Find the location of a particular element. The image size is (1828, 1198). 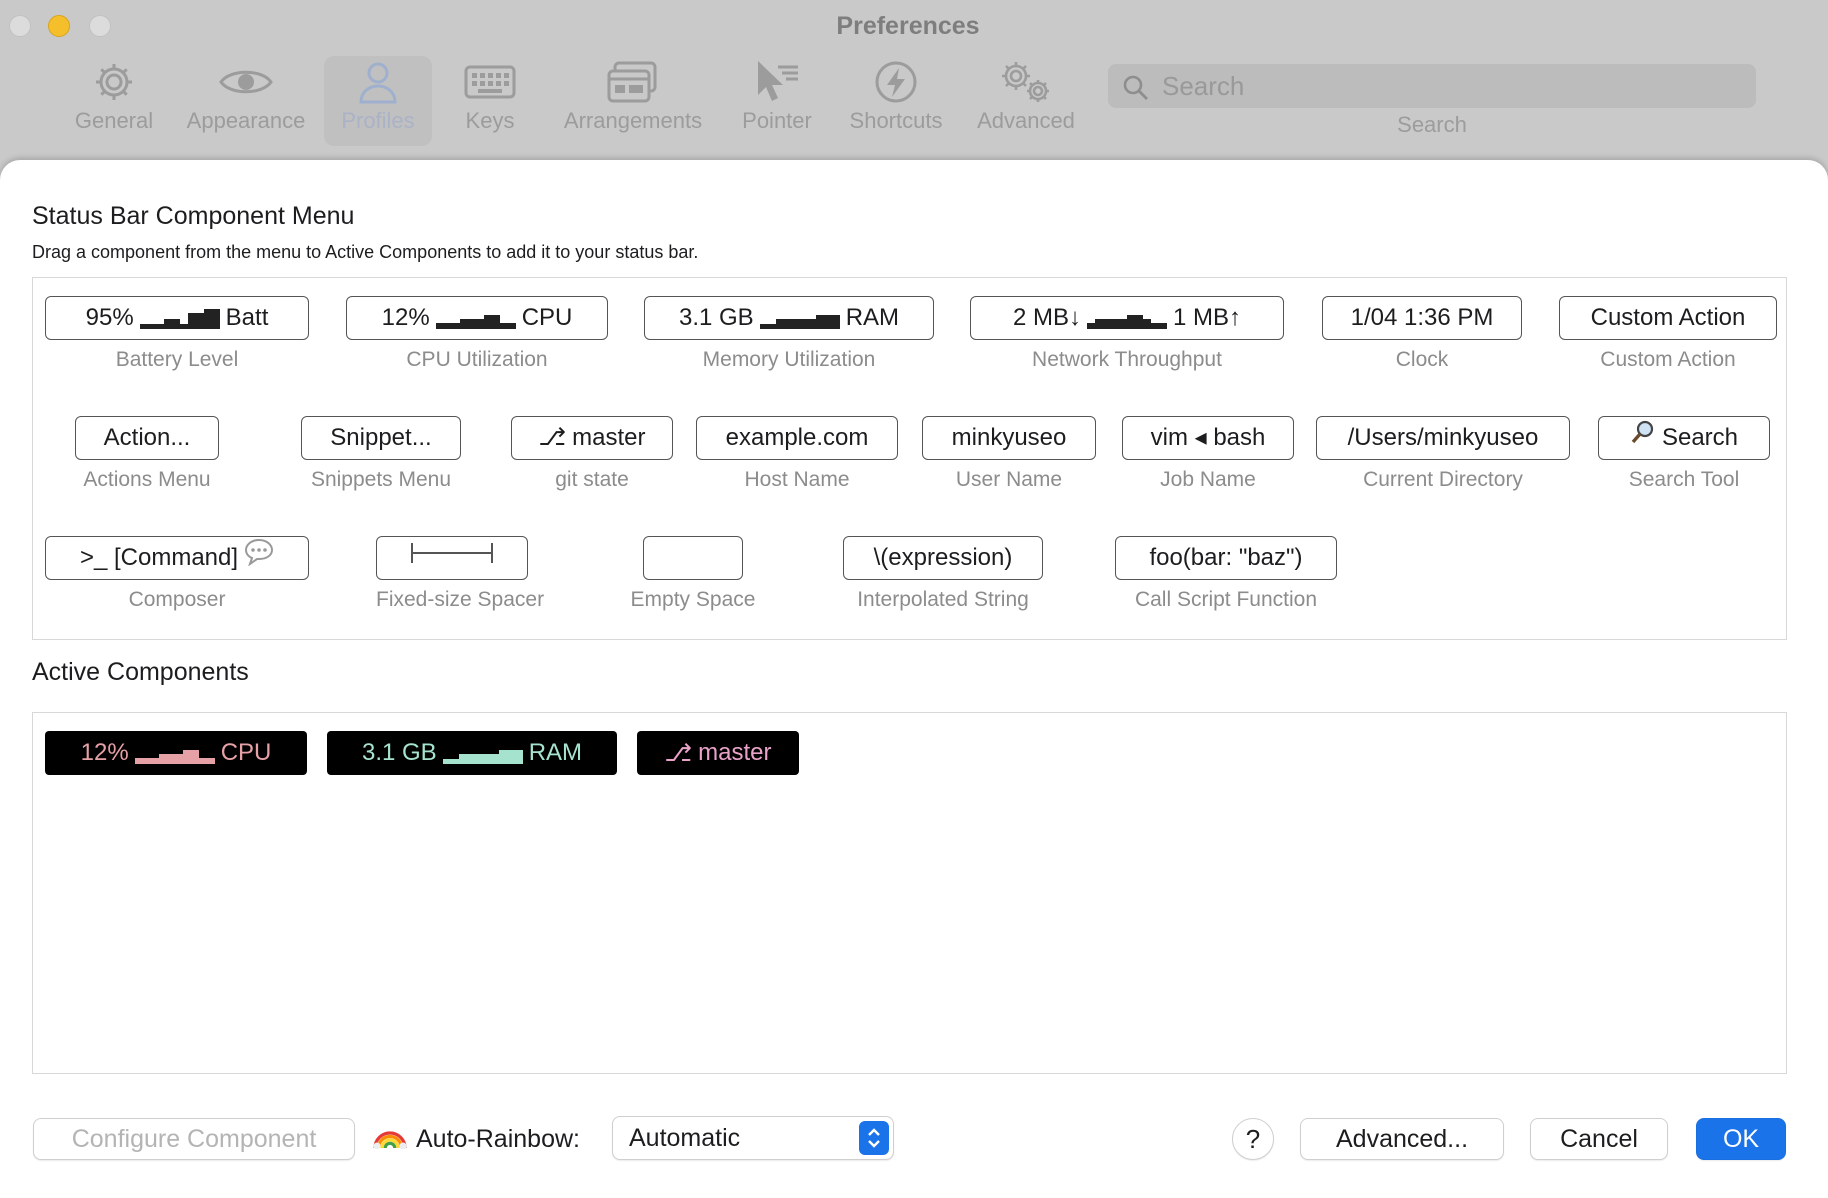

component-memory-utilization: 3.1 GB RAM Memory Utilization is located at coordinates (789, 334).